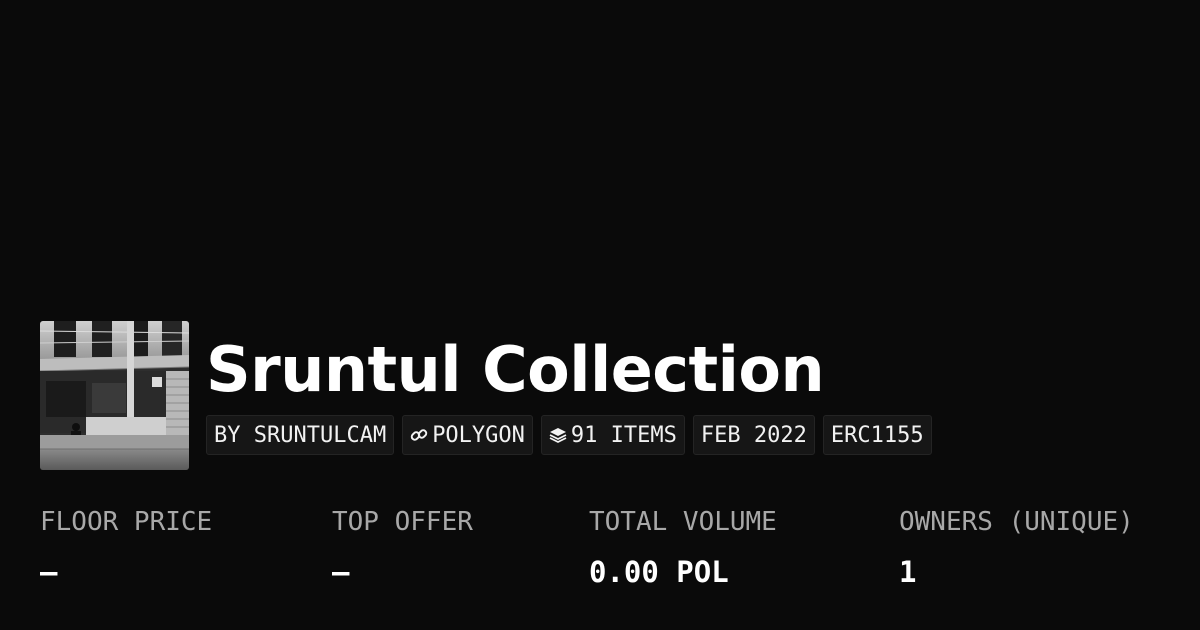 This screenshot has height=630, width=1200. I want to click on items-tag: 91 ITEMS, so click(612, 435).